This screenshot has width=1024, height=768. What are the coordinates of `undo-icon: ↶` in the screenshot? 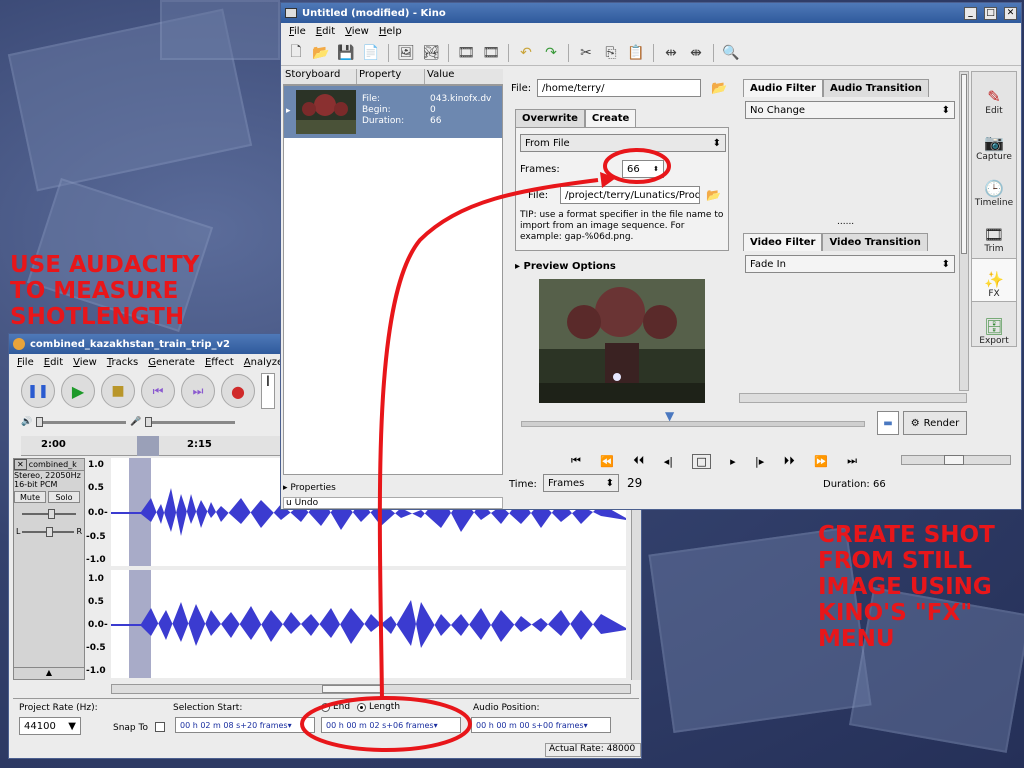 It's located at (526, 53).